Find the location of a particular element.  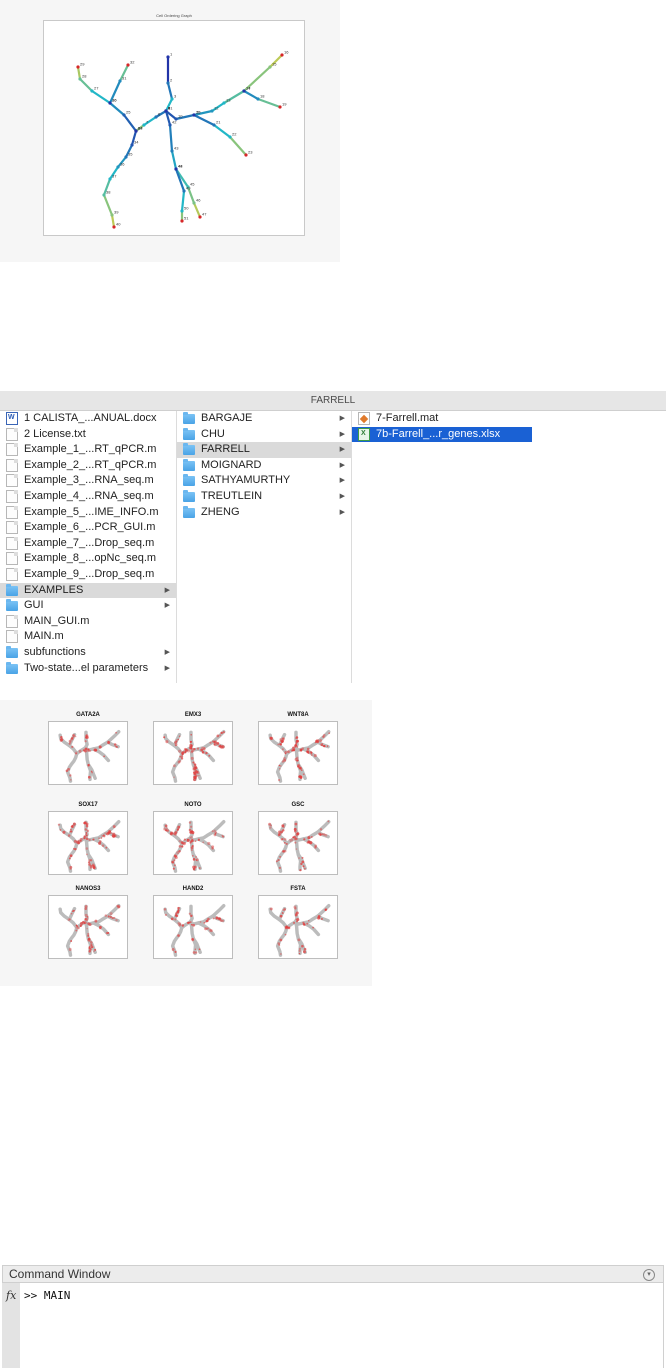

file-item: 7-Farrell.mat is located at coordinates (442, 419).